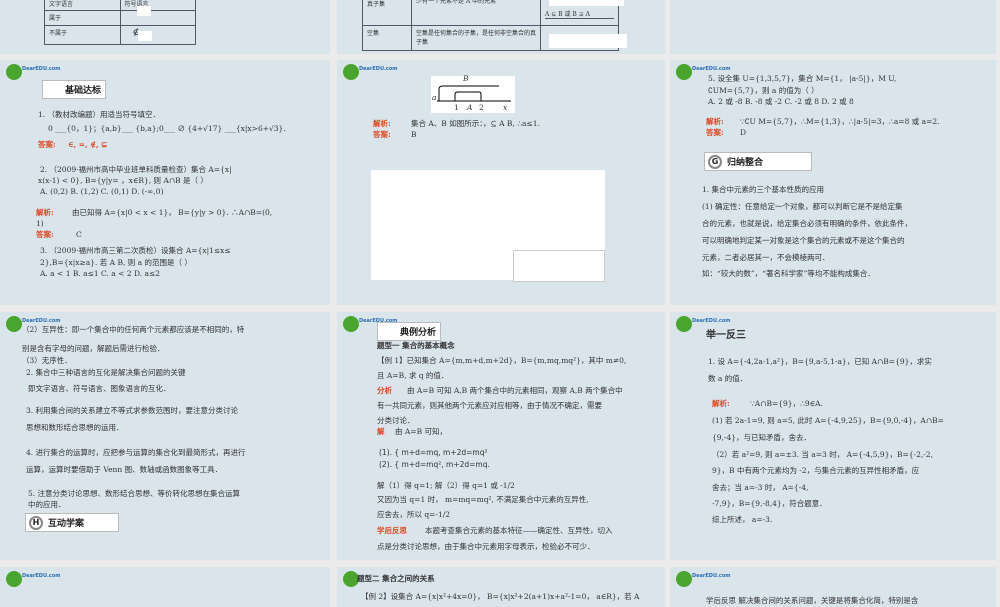 The image size is (1000, 607). I want to click on fig-label-x: x, so click(505, 107).